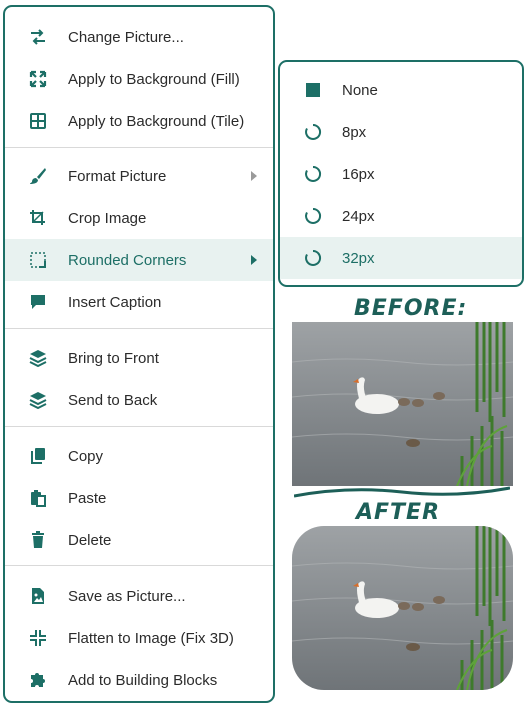  I want to click on submenu-item-label: 16px, so click(358, 174).